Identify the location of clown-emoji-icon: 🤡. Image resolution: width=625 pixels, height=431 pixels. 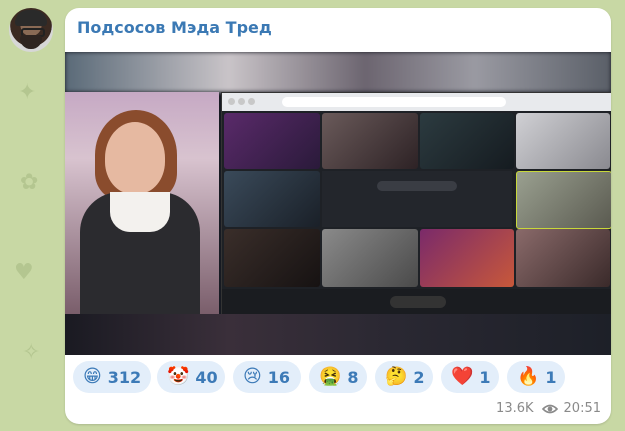
(178, 376).